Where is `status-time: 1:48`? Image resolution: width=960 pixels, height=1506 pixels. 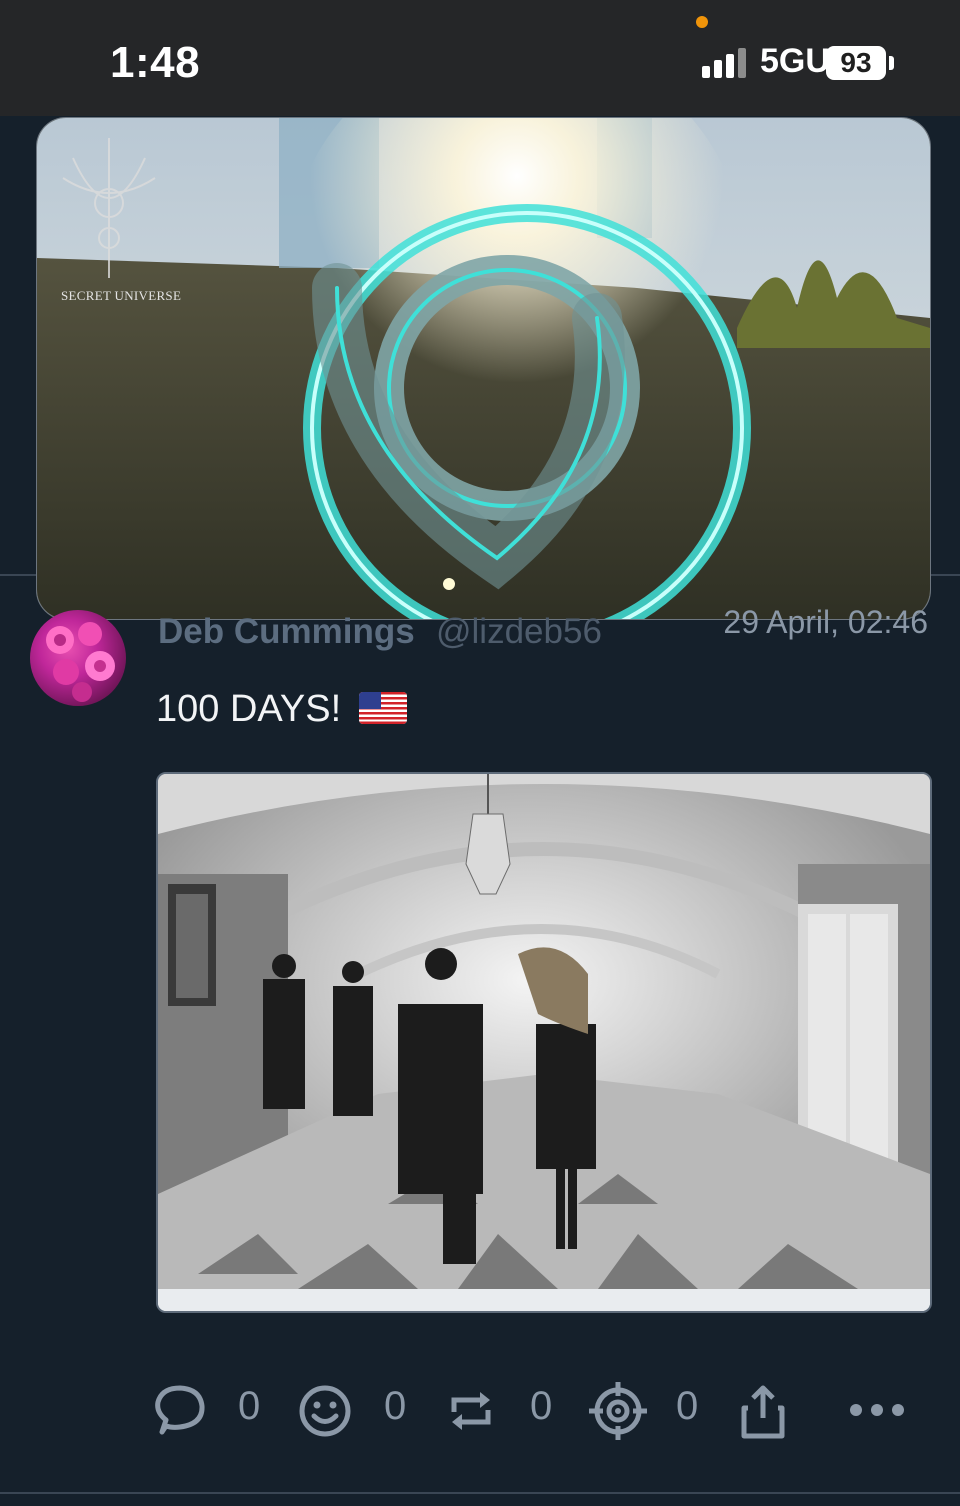 status-time: 1:48 is located at coordinates (155, 62).